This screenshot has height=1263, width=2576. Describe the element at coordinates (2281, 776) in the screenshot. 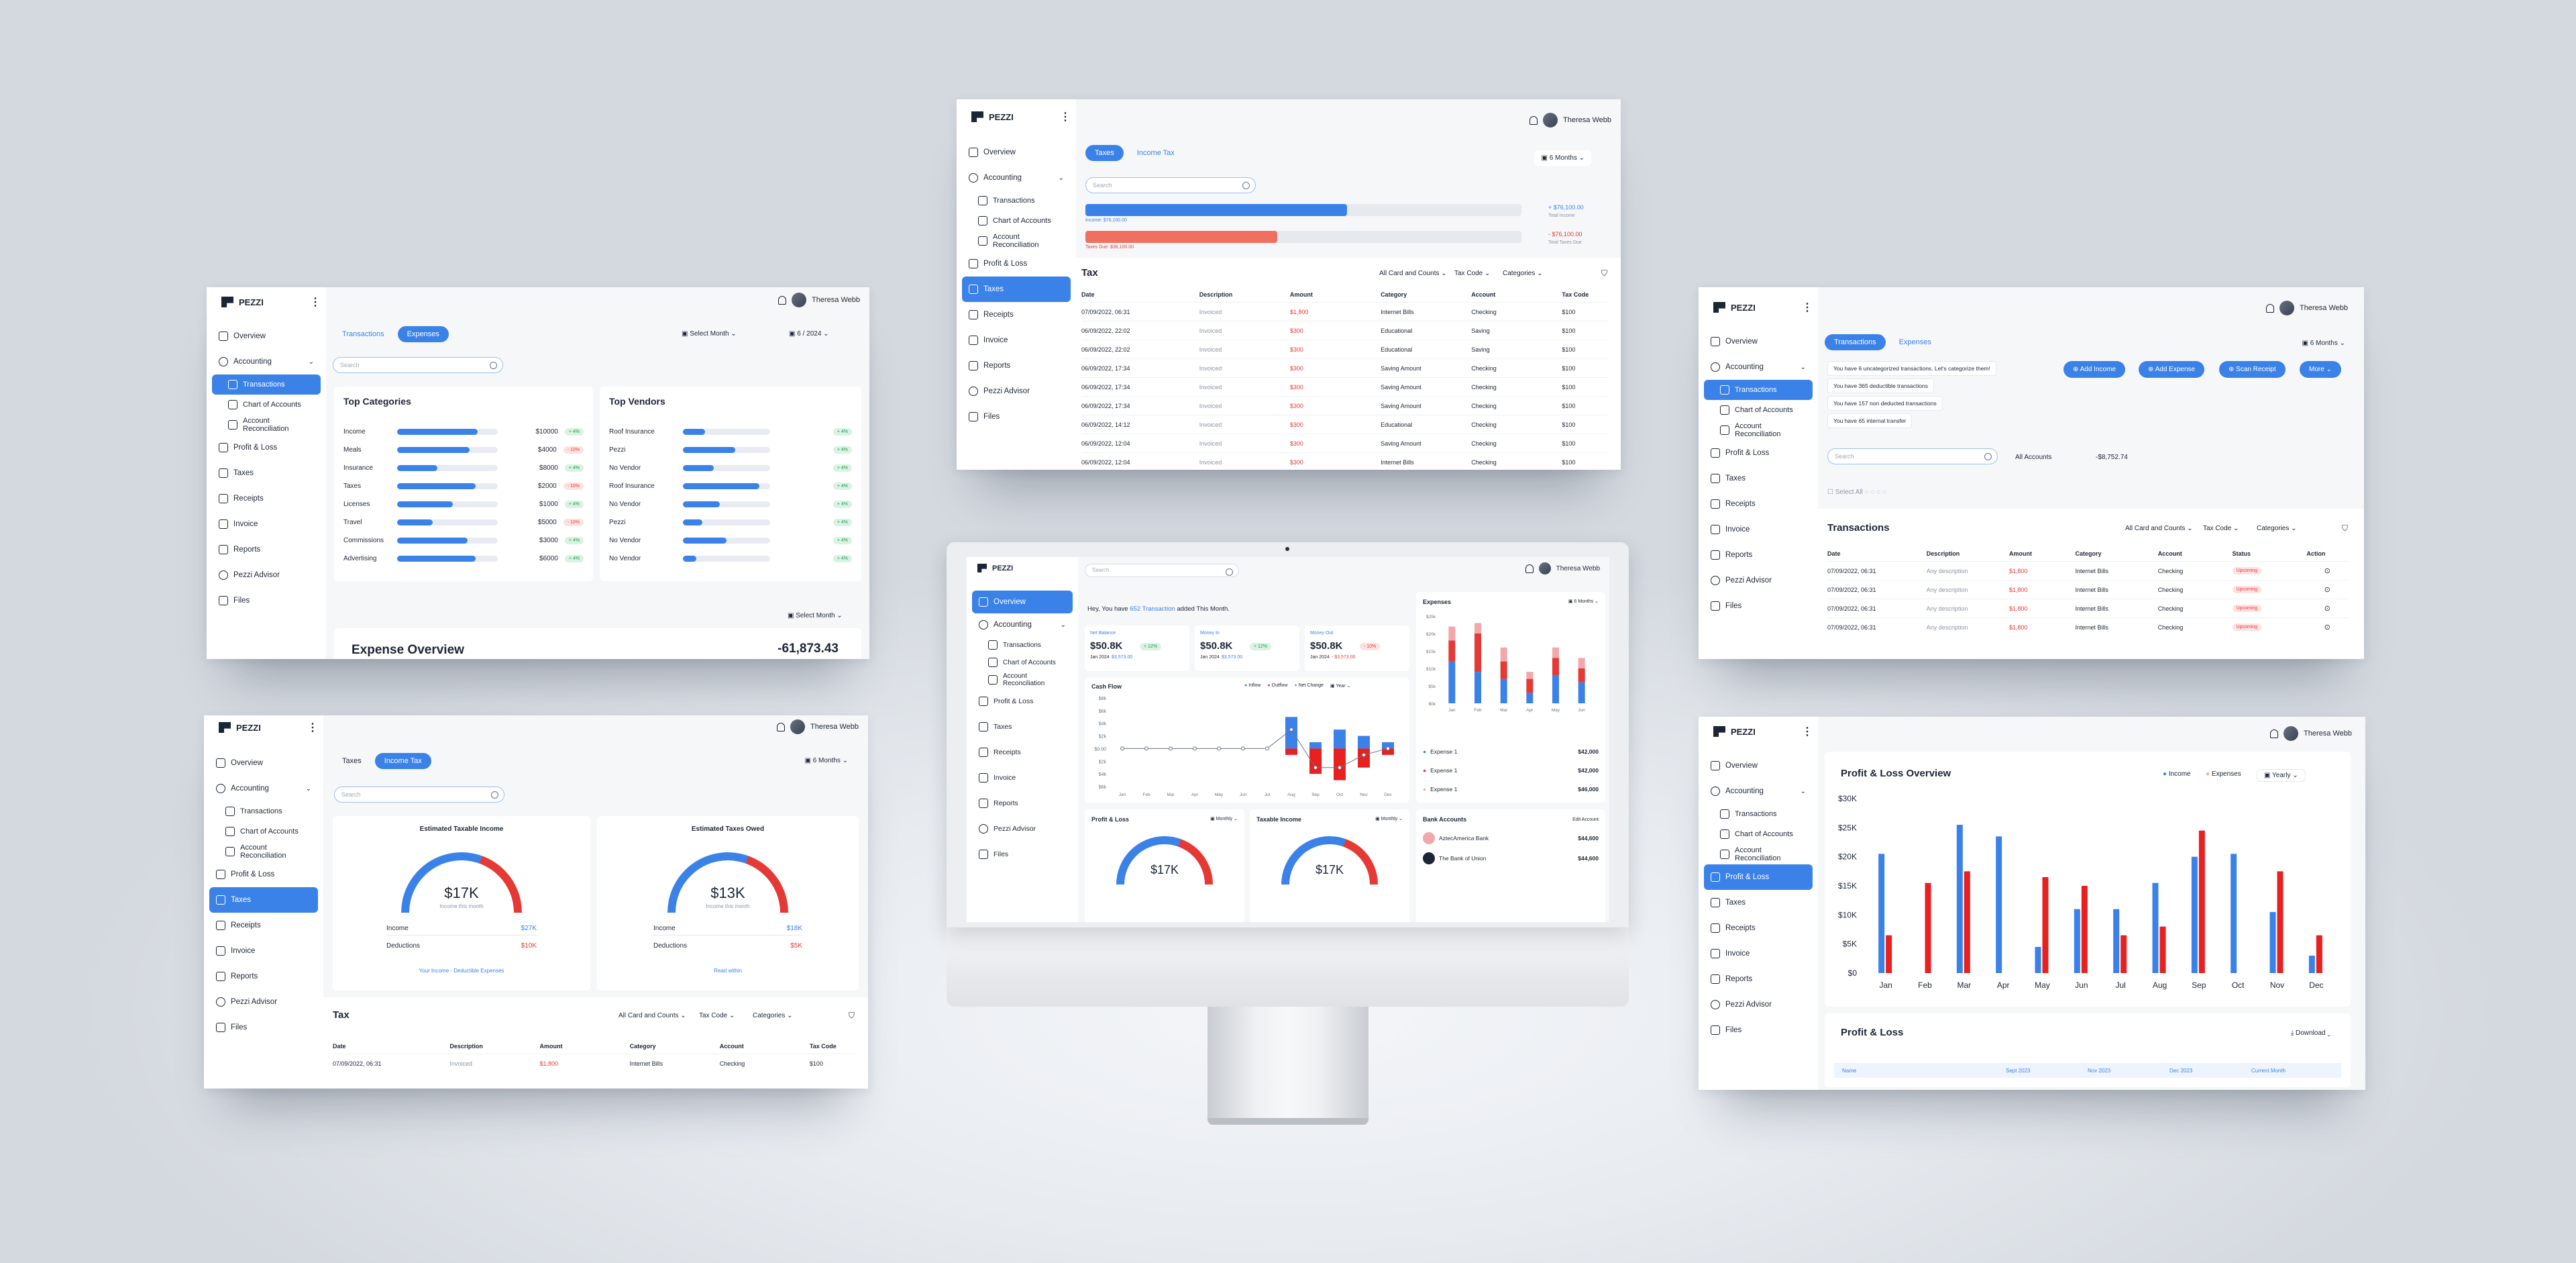

I see `period-dropdown: ▣ Yearly ⌄` at that location.